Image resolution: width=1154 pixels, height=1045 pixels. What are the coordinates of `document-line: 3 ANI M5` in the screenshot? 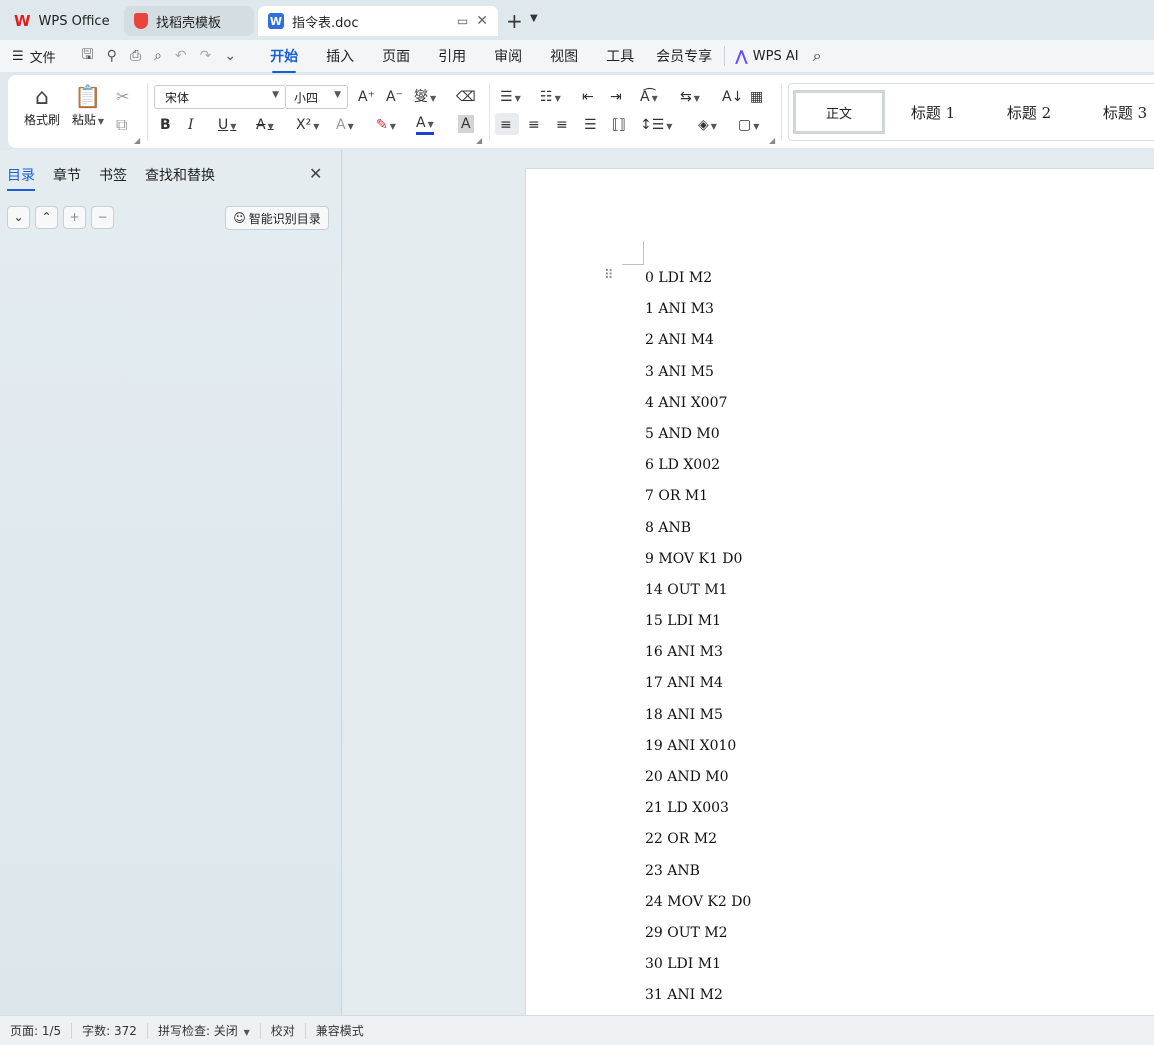 It's located at (698, 379).